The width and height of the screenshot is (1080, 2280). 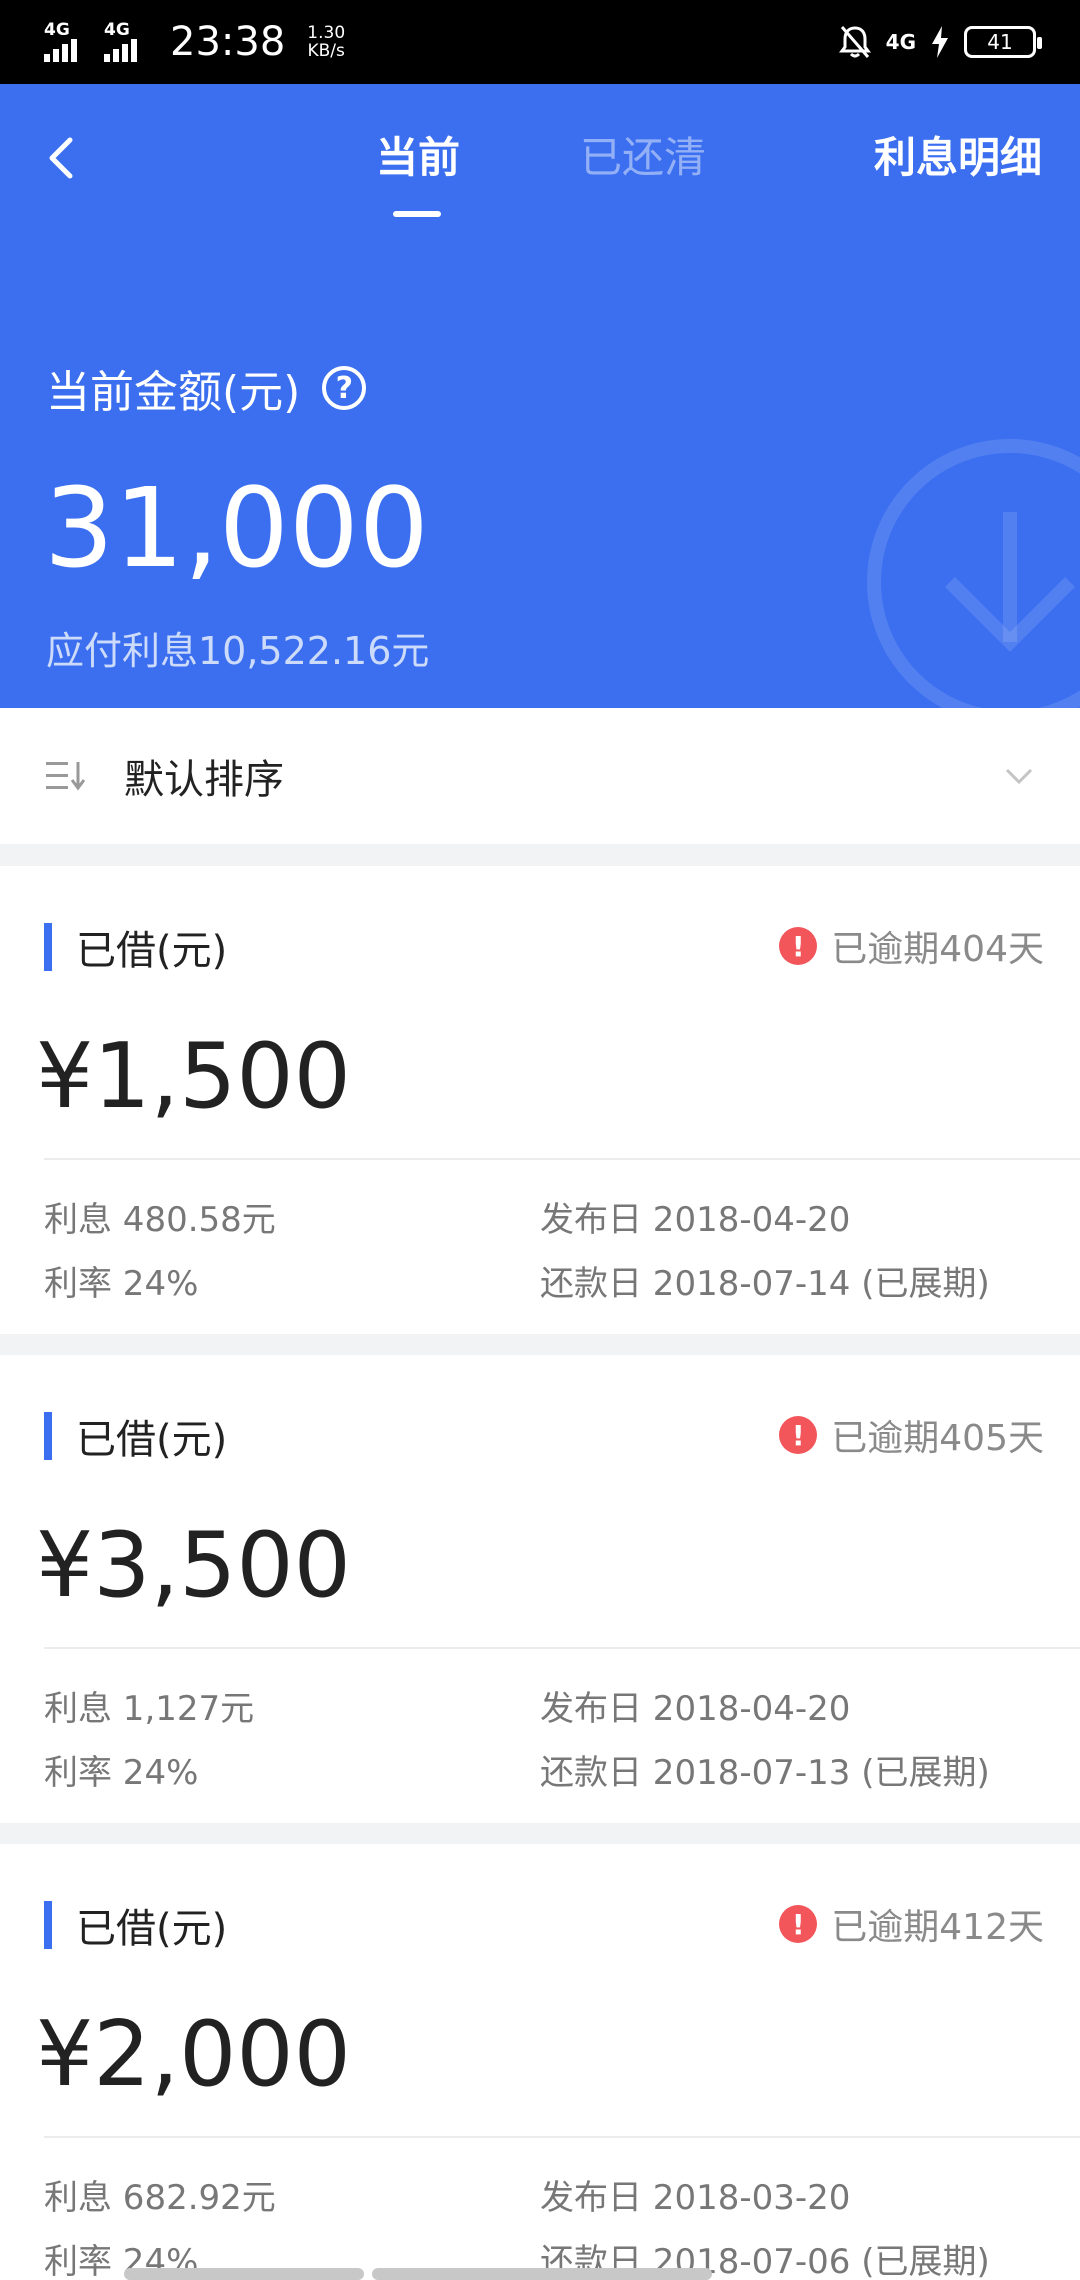 What do you see at coordinates (854, 42) in the screenshot?
I see `mute-bell-icon` at bounding box center [854, 42].